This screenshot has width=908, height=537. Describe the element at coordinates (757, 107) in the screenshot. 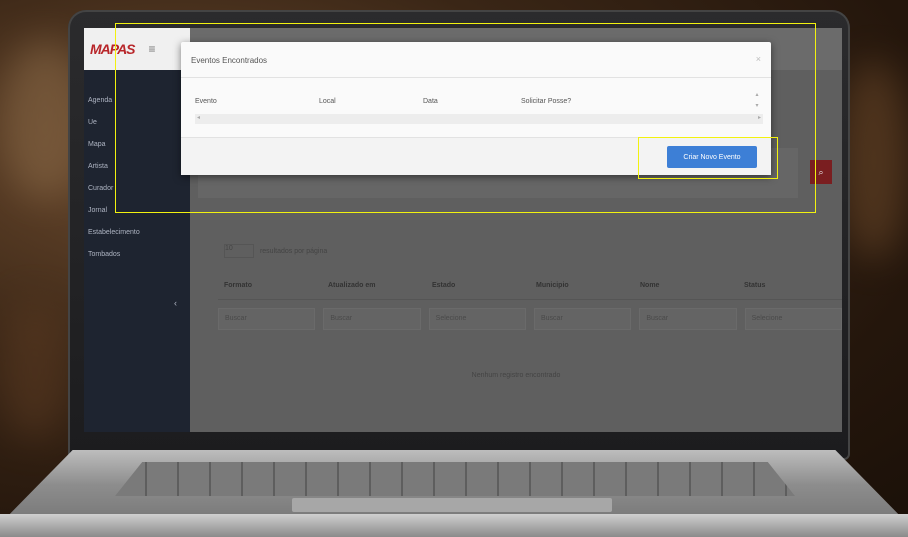

I see `vertical-scrollbar: ▴ ▾` at that location.